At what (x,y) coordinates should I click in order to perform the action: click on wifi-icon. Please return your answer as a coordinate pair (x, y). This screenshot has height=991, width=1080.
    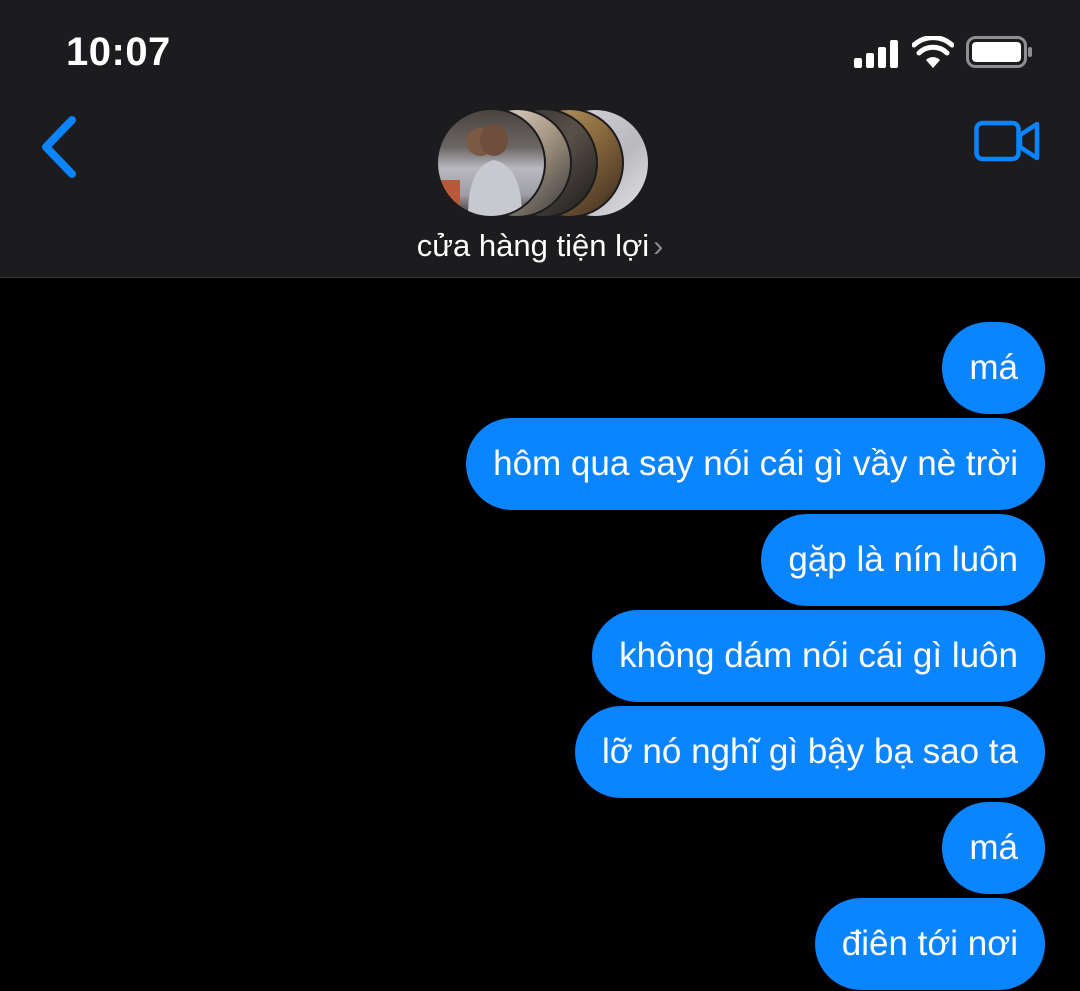
    Looking at the image, I should click on (933, 52).